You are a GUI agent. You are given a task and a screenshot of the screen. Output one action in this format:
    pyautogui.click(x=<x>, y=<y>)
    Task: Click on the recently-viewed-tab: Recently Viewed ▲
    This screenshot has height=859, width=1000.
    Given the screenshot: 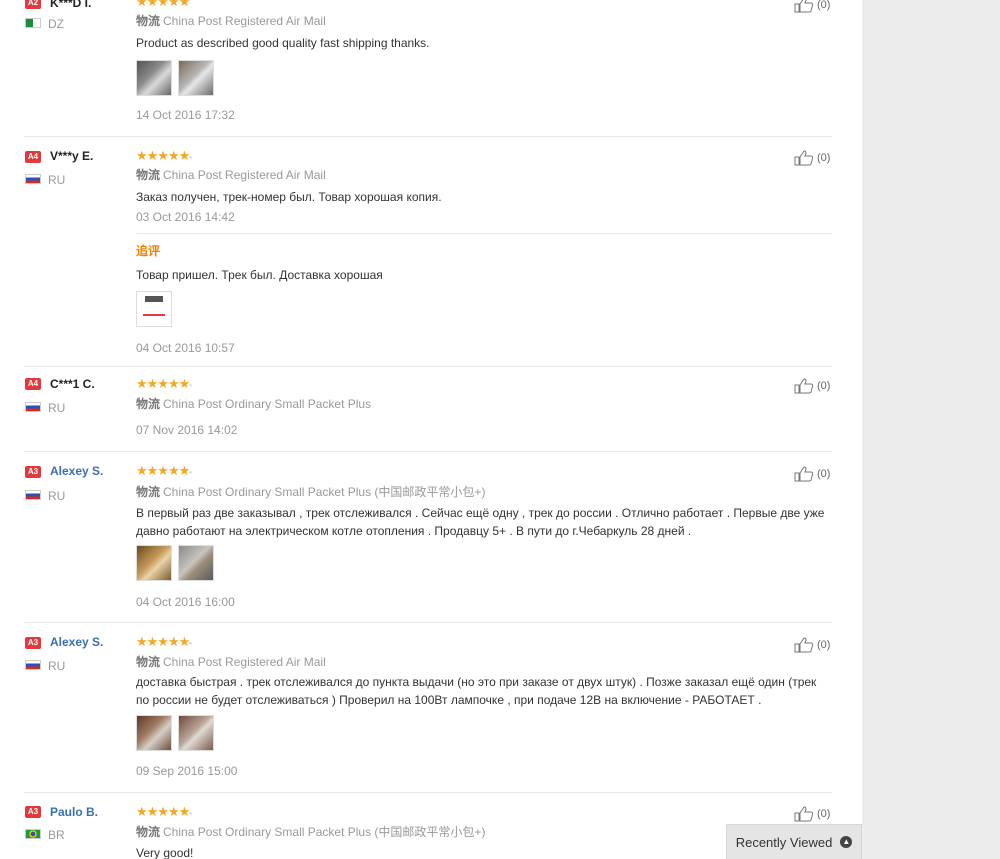 What is the action you would take?
    pyautogui.click(x=794, y=841)
    